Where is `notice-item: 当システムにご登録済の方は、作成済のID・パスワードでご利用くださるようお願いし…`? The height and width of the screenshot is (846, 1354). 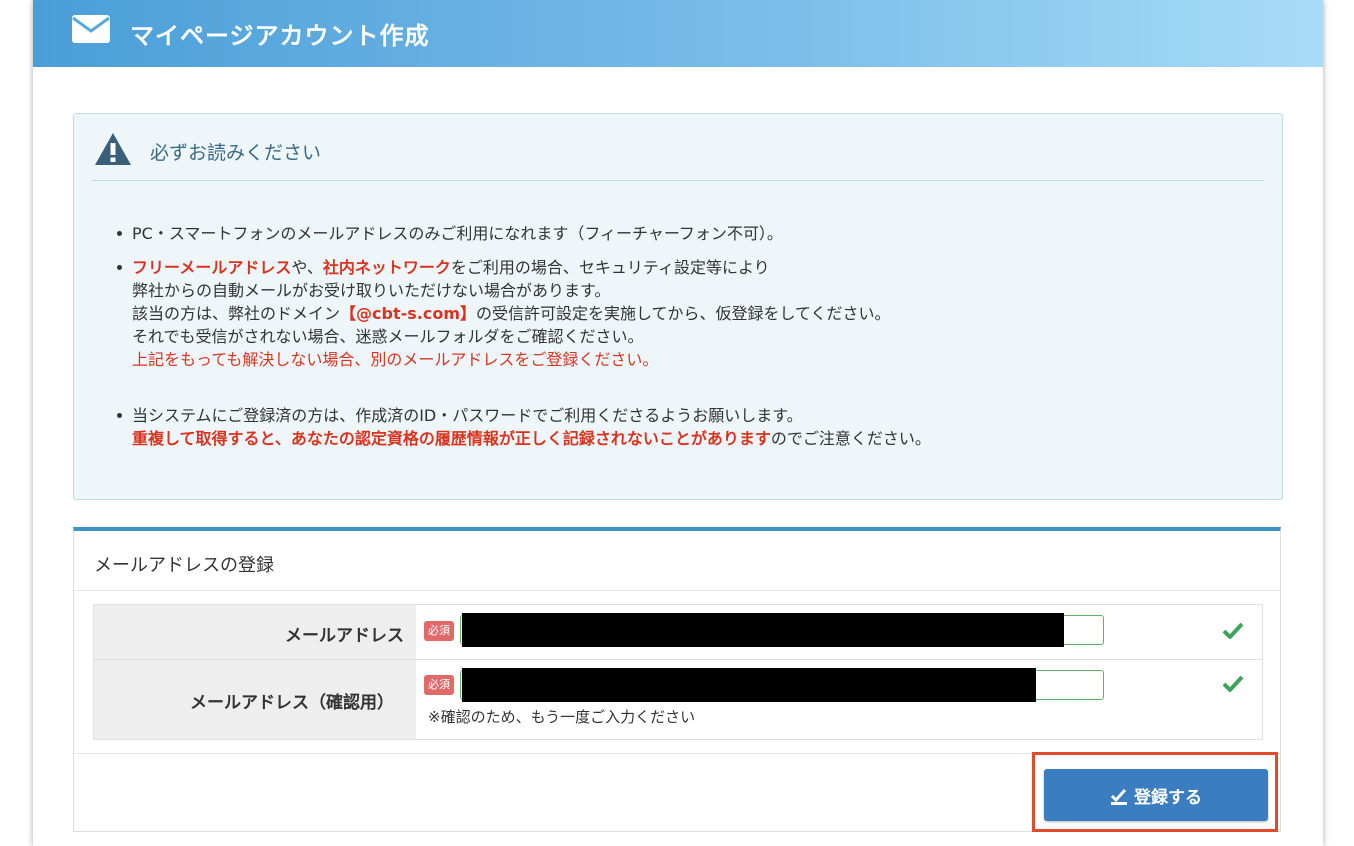
notice-item: 当システムにご登録済の方は、作成済のID・パスワードでご利用くださるようお願いし… is located at coordinates (524, 427).